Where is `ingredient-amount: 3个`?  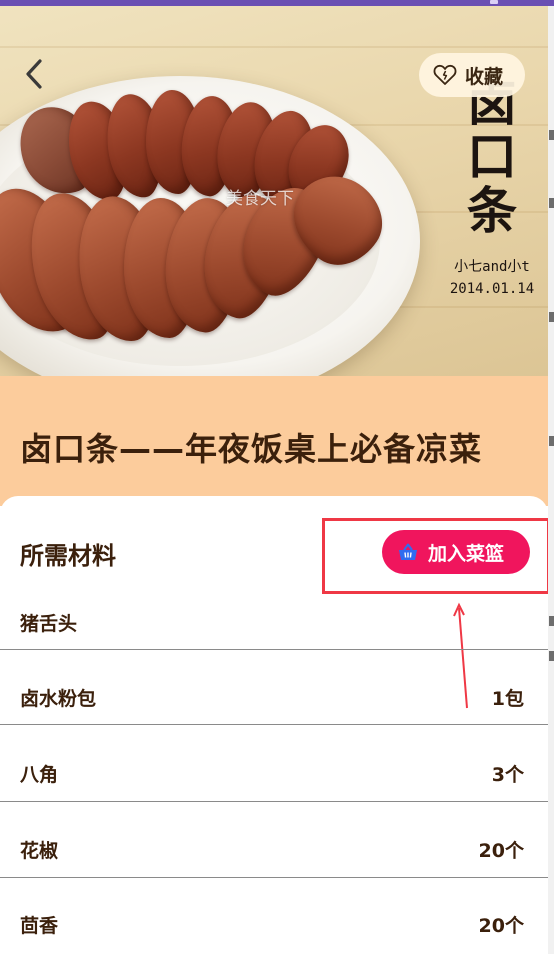
ingredient-amount: 3个 is located at coordinates (507, 775).